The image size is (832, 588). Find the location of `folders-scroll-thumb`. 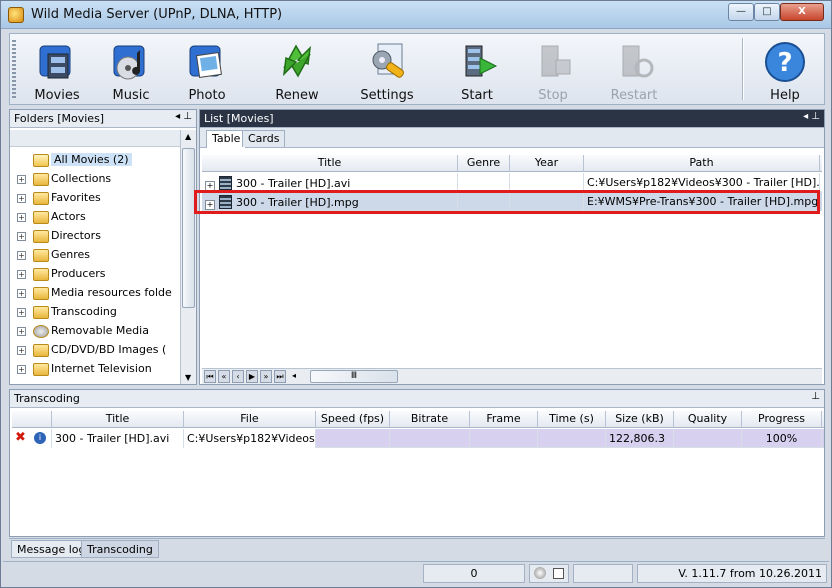

folders-scroll-thumb is located at coordinates (188, 228).